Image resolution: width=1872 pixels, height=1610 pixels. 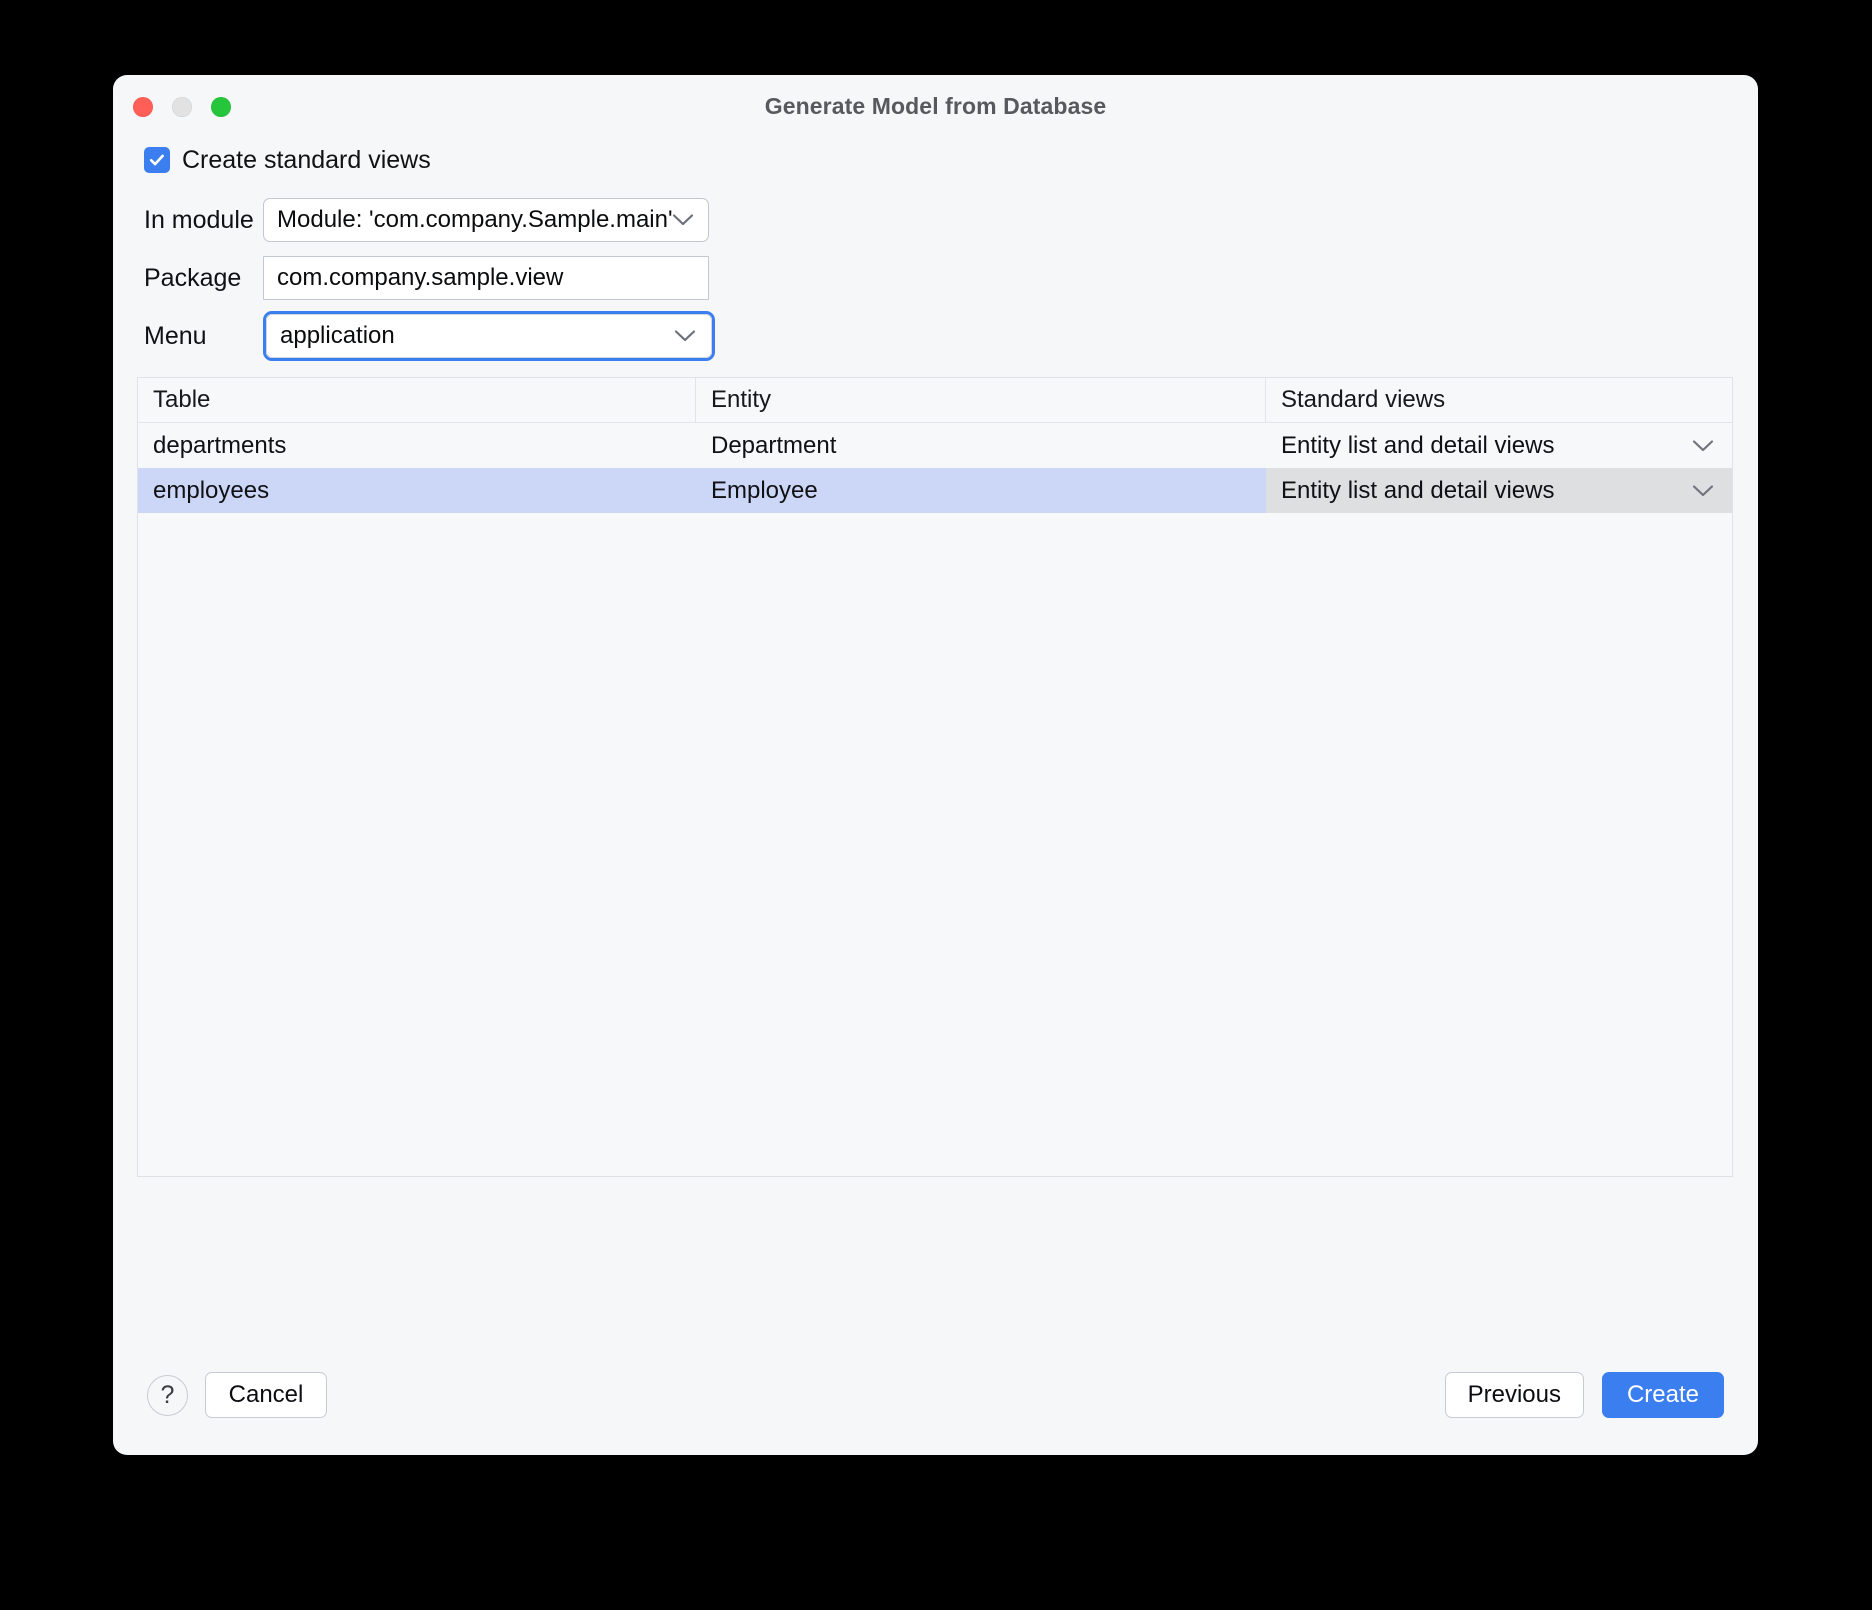 I want to click on menu-value: application, so click(x=337, y=335).